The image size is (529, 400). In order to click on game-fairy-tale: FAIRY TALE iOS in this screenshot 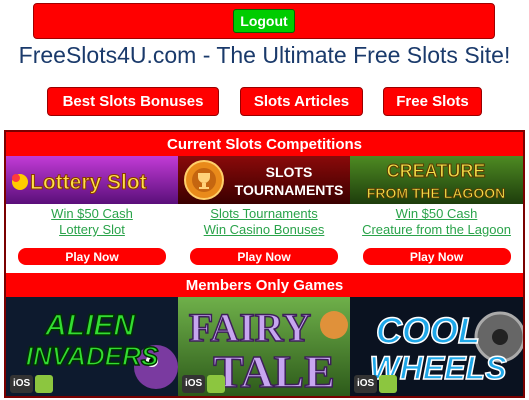, I will do `click(264, 346)`.